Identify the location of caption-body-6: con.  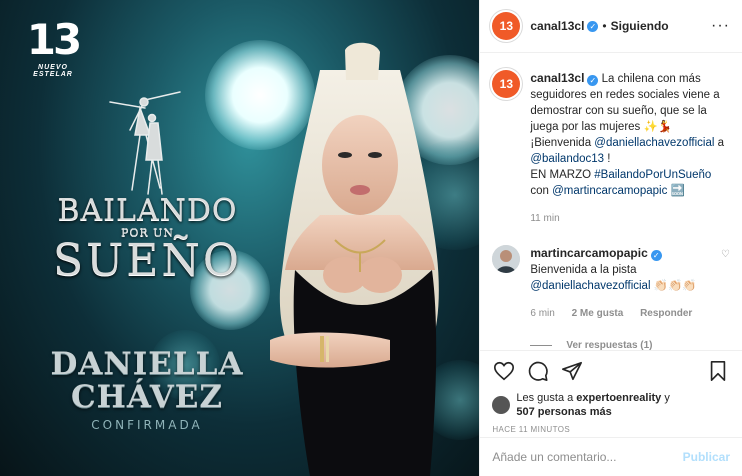
(541, 191).